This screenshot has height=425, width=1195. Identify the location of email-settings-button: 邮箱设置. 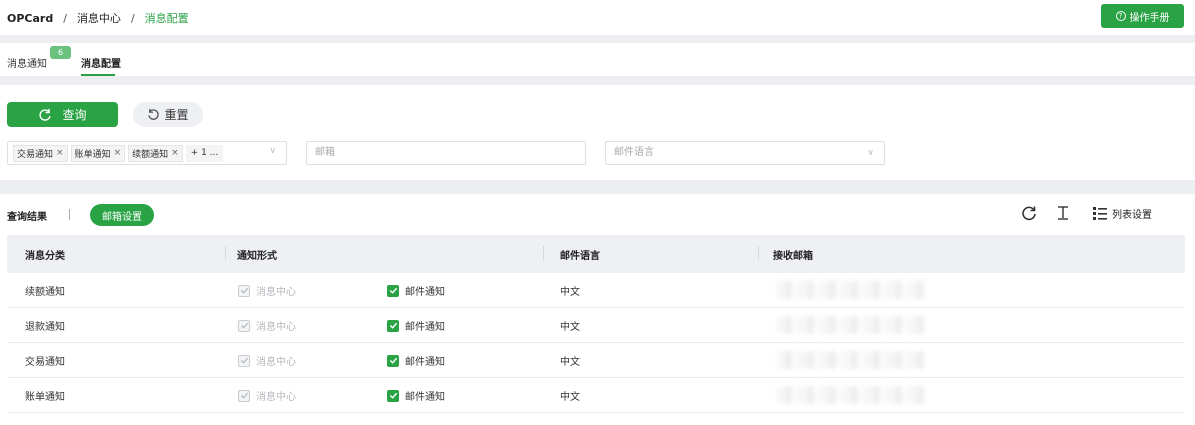
(122, 215).